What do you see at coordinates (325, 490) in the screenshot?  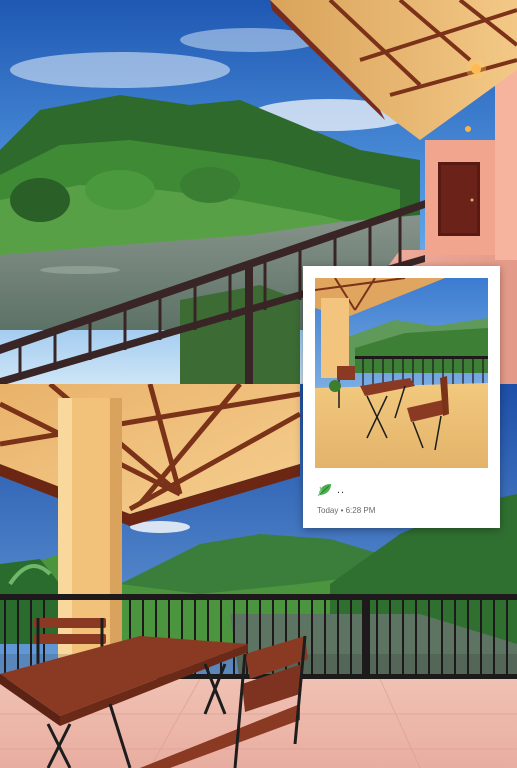 I see `leaf-icon` at bounding box center [325, 490].